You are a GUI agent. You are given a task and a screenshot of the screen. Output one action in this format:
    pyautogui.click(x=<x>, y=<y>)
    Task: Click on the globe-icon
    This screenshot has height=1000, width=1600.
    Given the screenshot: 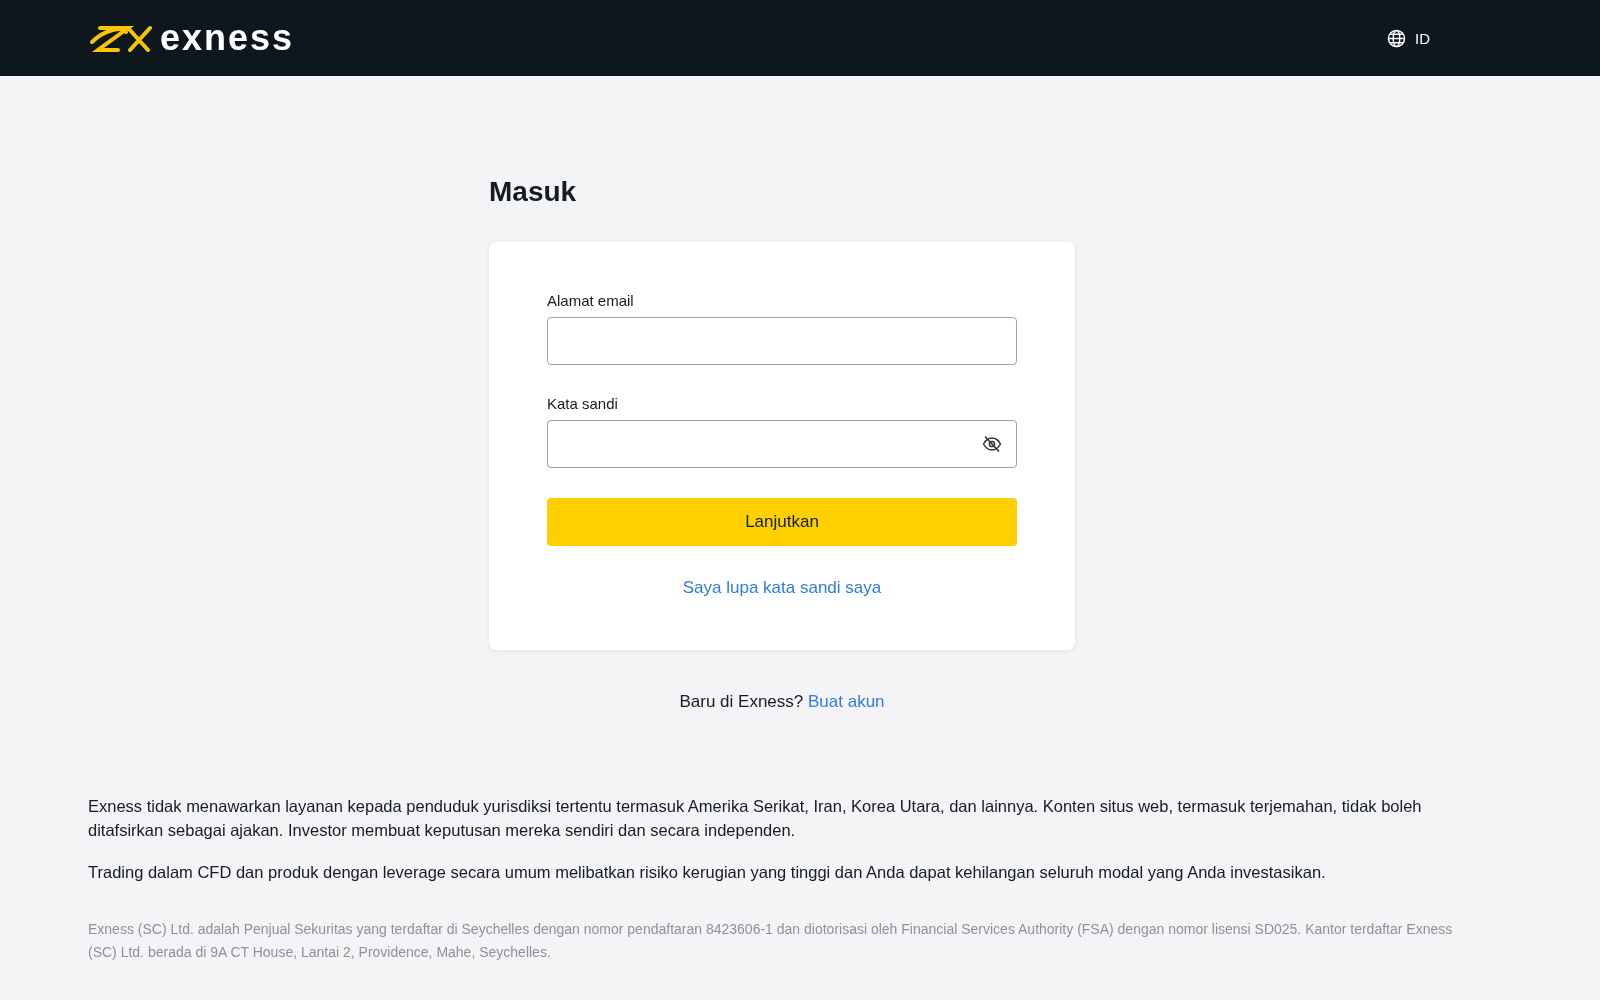 What is the action you would take?
    pyautogui.click(x=1396, y=38)
    